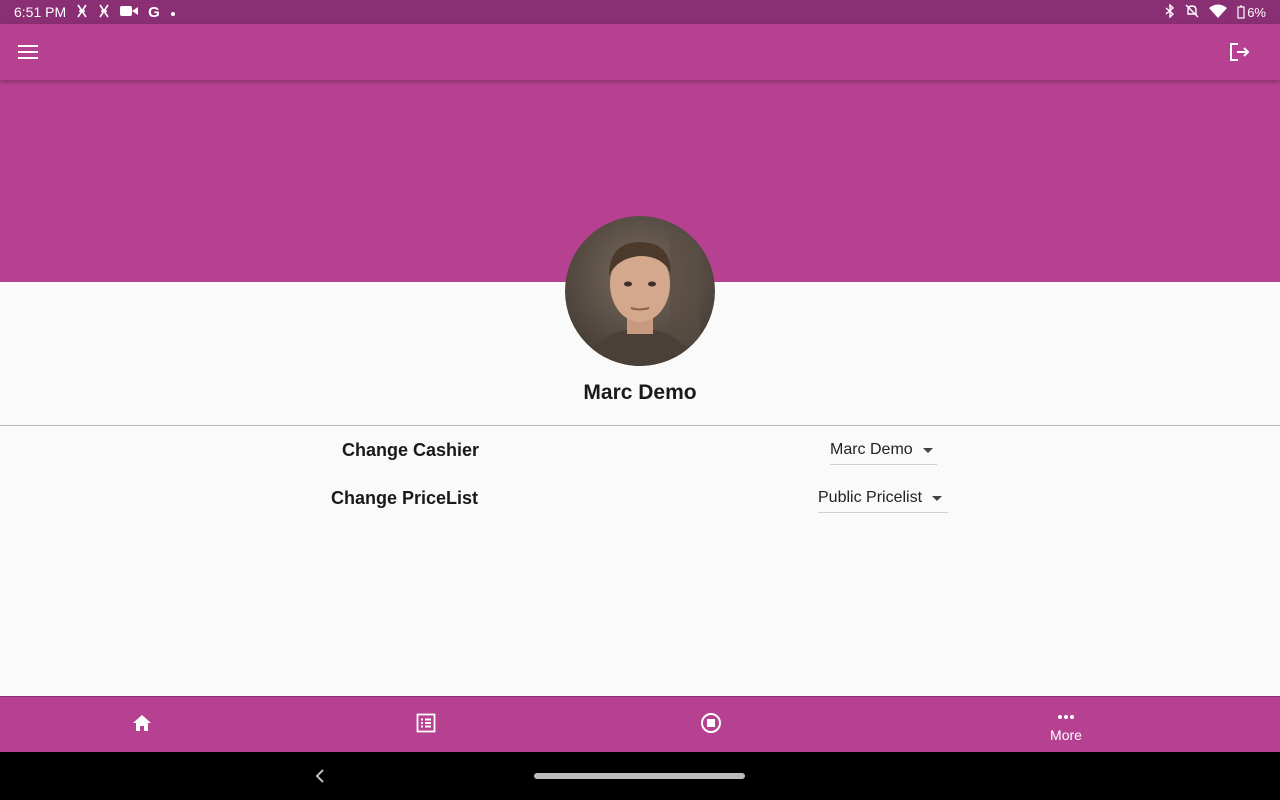 This screenshot has width=1280, height=800. Describe the element at coordinates (640, 12) in the screenshot. I see `status-bar: 6:51 PM G 6%` at that location.